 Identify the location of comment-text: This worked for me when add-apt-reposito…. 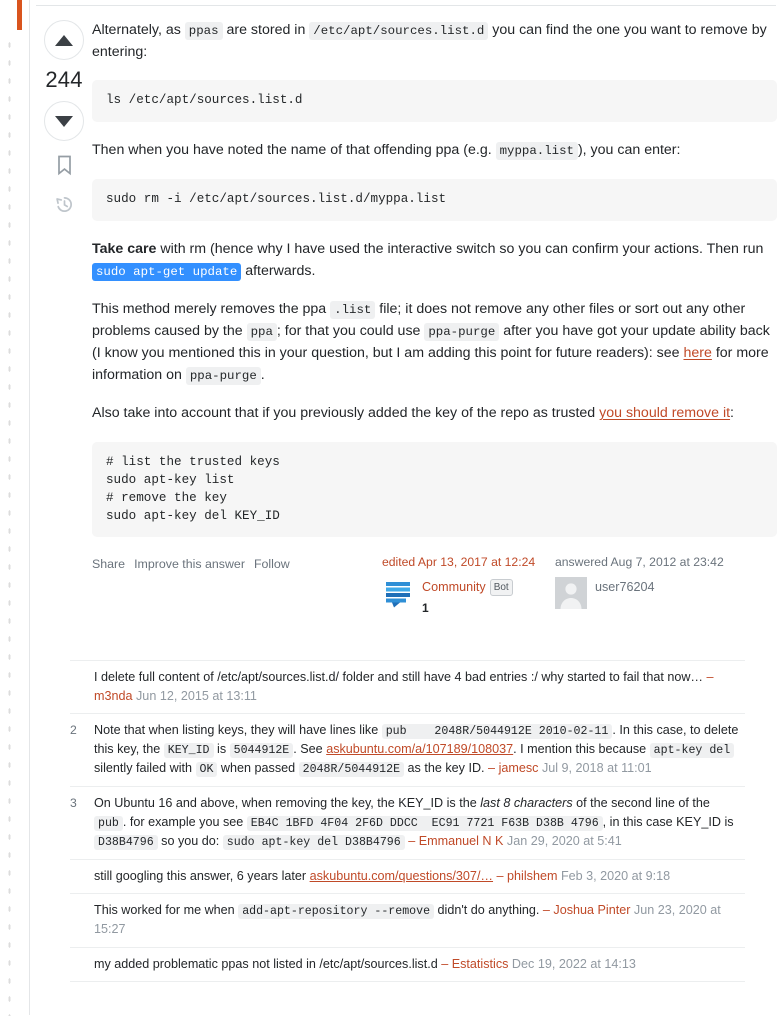
(418, 920).